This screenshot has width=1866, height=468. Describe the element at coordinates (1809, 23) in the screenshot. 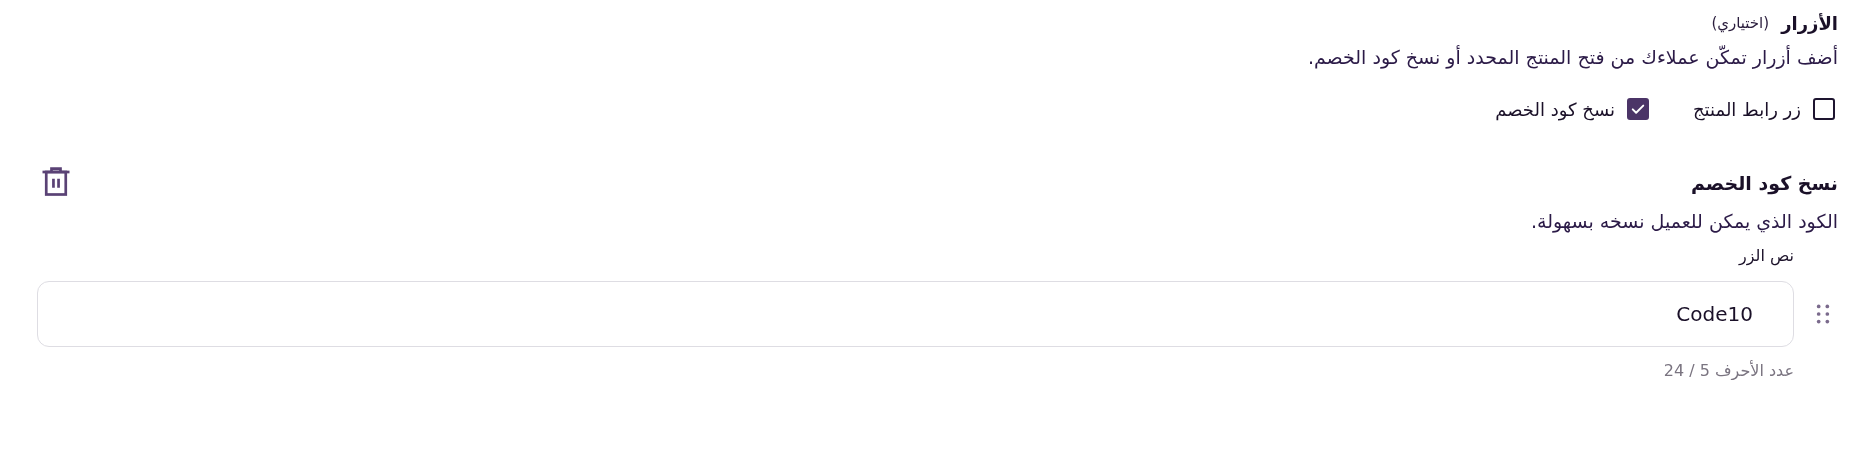

I see `section-title: الأزرار` at that location.